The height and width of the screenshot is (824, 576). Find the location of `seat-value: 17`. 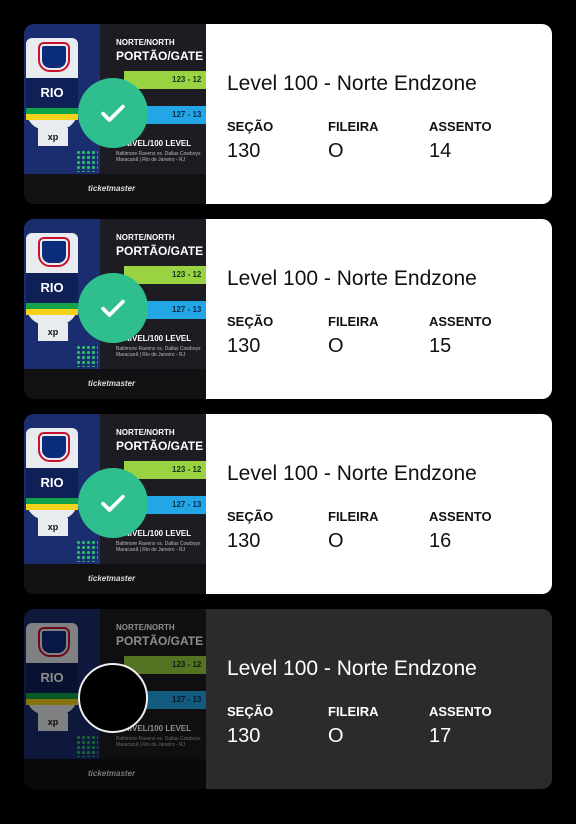

seat-value: 17 is located at coordinates (440, 736).